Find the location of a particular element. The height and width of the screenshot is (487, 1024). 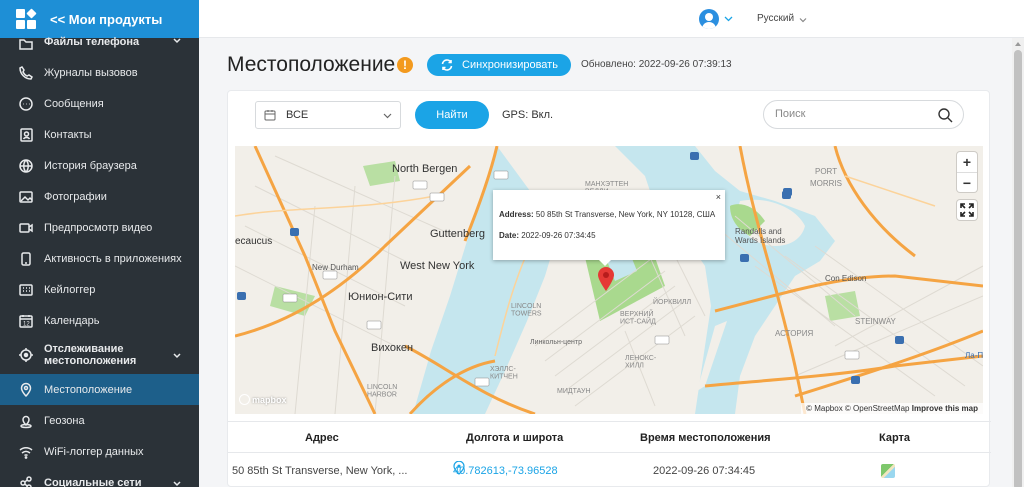

coords-text: 40.782613,-73.96528 is located at coordinates (505, 471).